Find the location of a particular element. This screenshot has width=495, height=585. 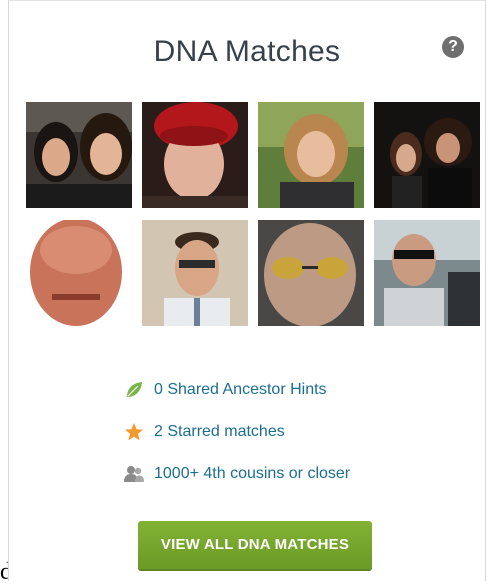

help-icon: ? is located at coordinates (453, 47).